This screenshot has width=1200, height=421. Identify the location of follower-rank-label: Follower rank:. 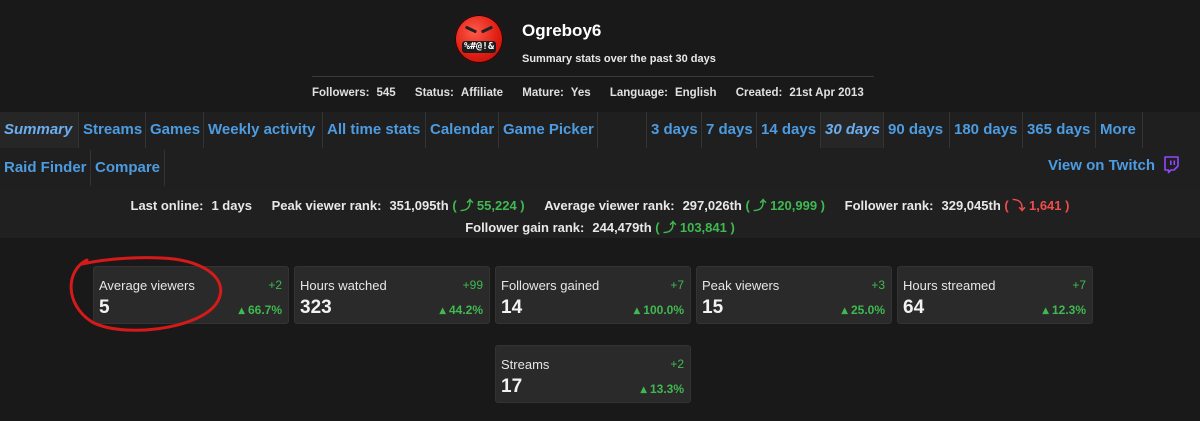
(889, 205).